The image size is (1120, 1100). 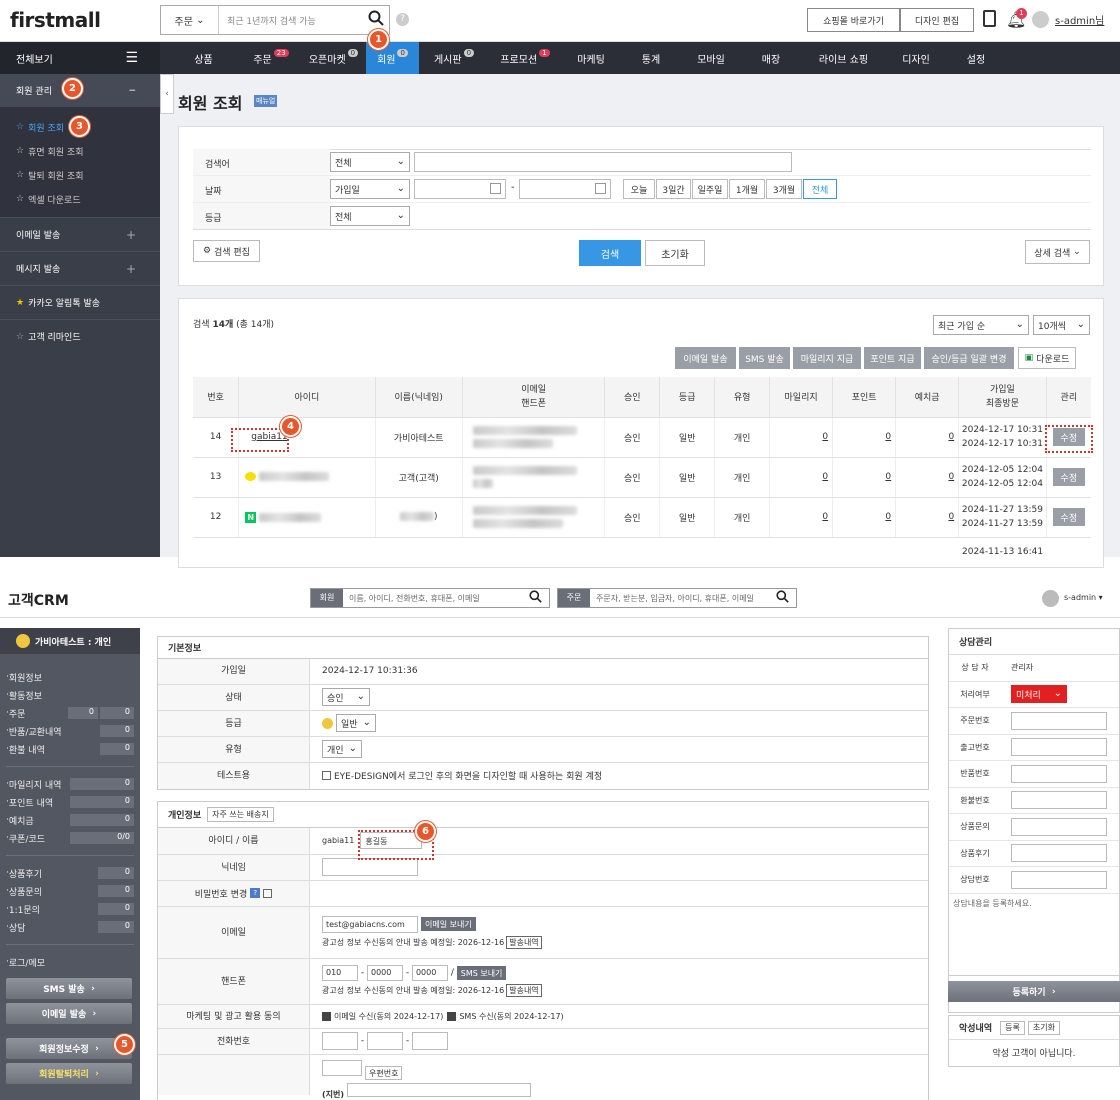 I want to click on frequent-address-button: 자주 쓰는 배송지, so click(x=240, y=814).